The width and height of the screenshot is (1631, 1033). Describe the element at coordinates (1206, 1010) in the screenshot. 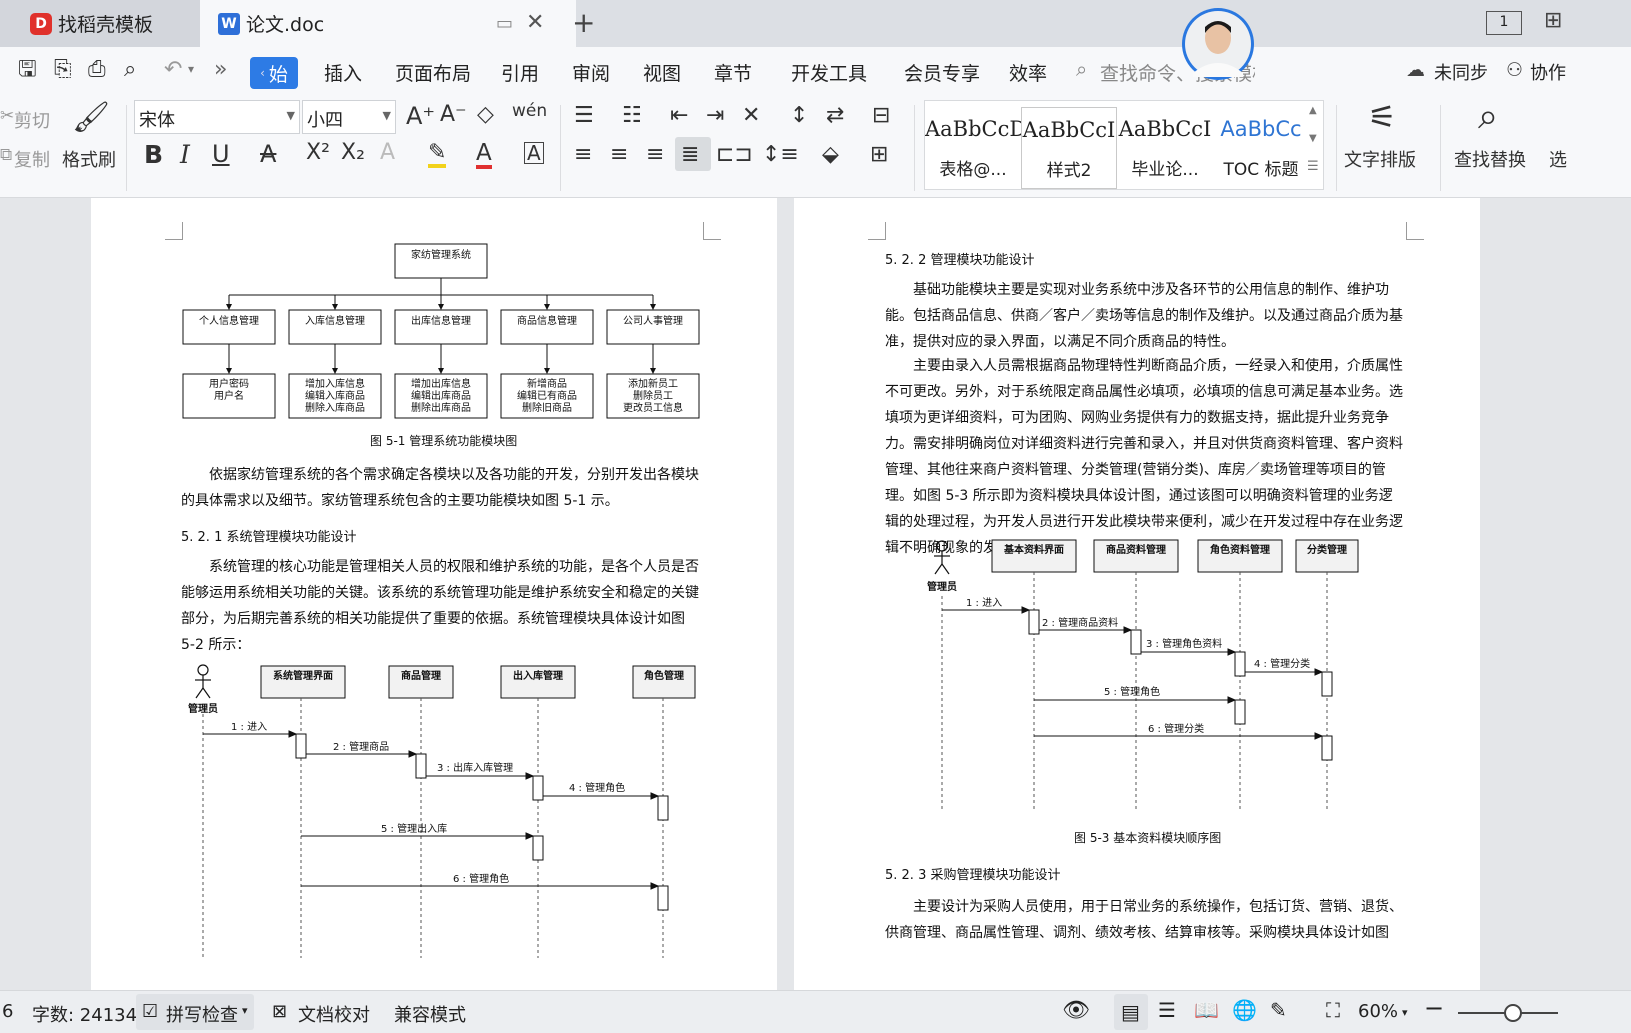

I see `reading-mode-icon: 📖` at that location.